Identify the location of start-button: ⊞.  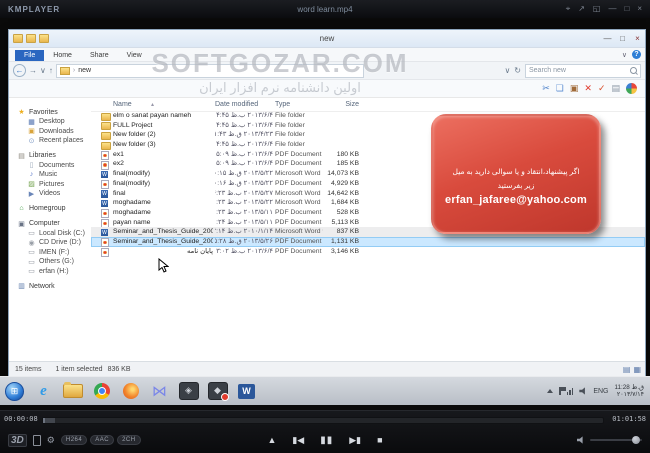
(14, 391).